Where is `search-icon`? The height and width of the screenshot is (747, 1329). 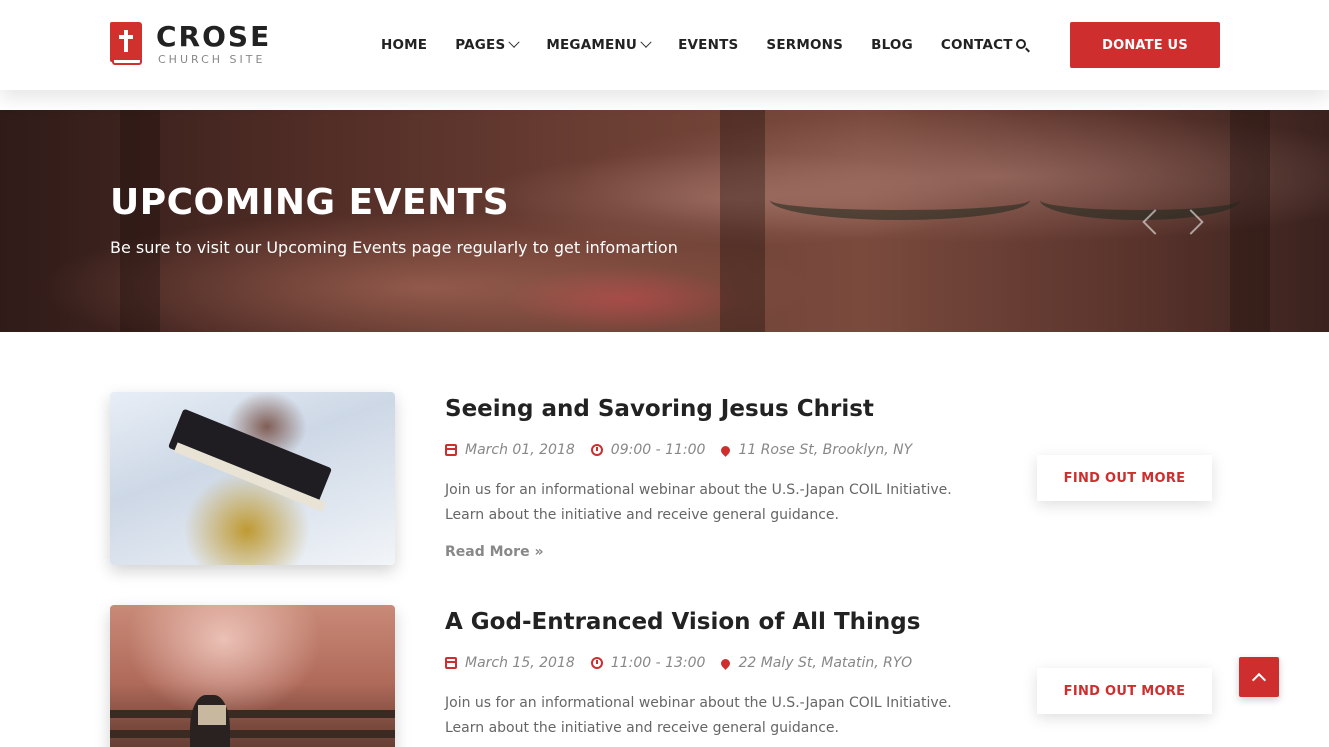 search-icon is located at coordinates (1023, 46).